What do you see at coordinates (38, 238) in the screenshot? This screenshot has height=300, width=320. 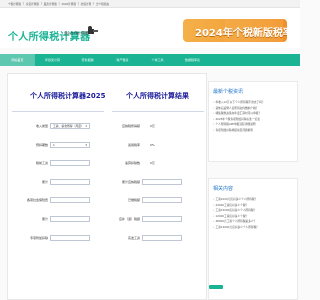 I see `special-deduction-label: 专项附加扣除` at bounding box center [38, 238].